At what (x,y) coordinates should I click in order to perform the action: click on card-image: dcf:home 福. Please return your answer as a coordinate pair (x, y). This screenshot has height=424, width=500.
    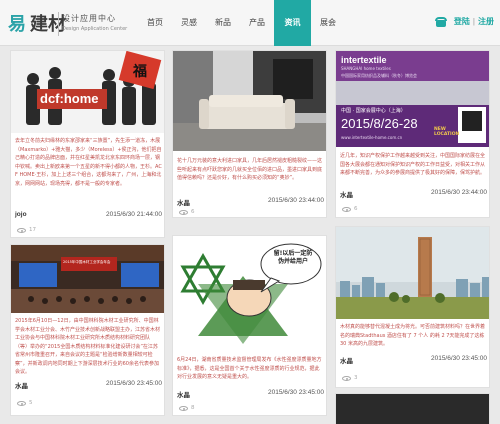
    Looking at the image, I should click on (87, 92).